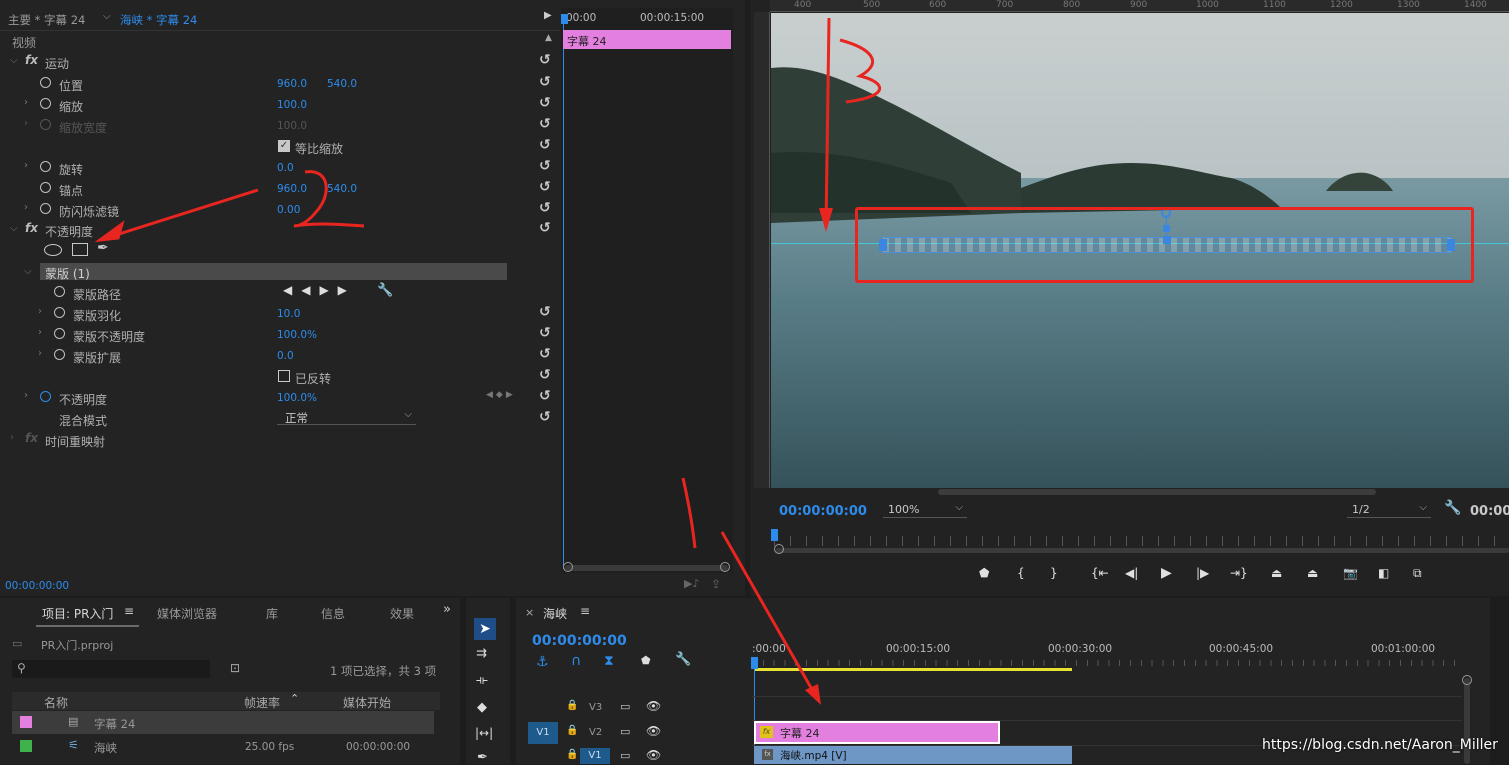  I want to click on keyframe-nav-icon: ◀◆▶, so click(501, 395).